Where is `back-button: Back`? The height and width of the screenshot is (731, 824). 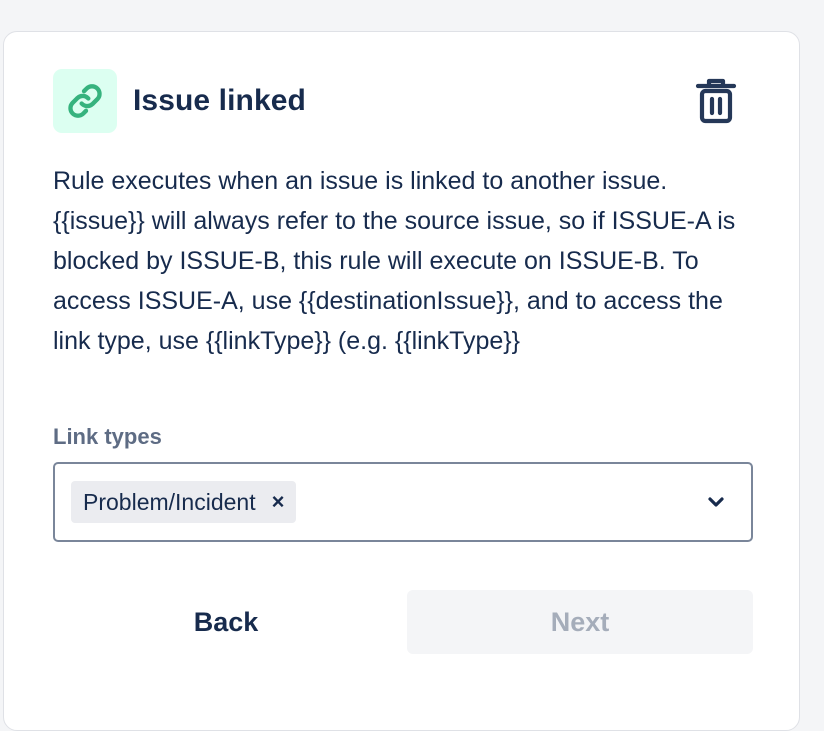
back-button: Back is located at coordinates (226, 622).